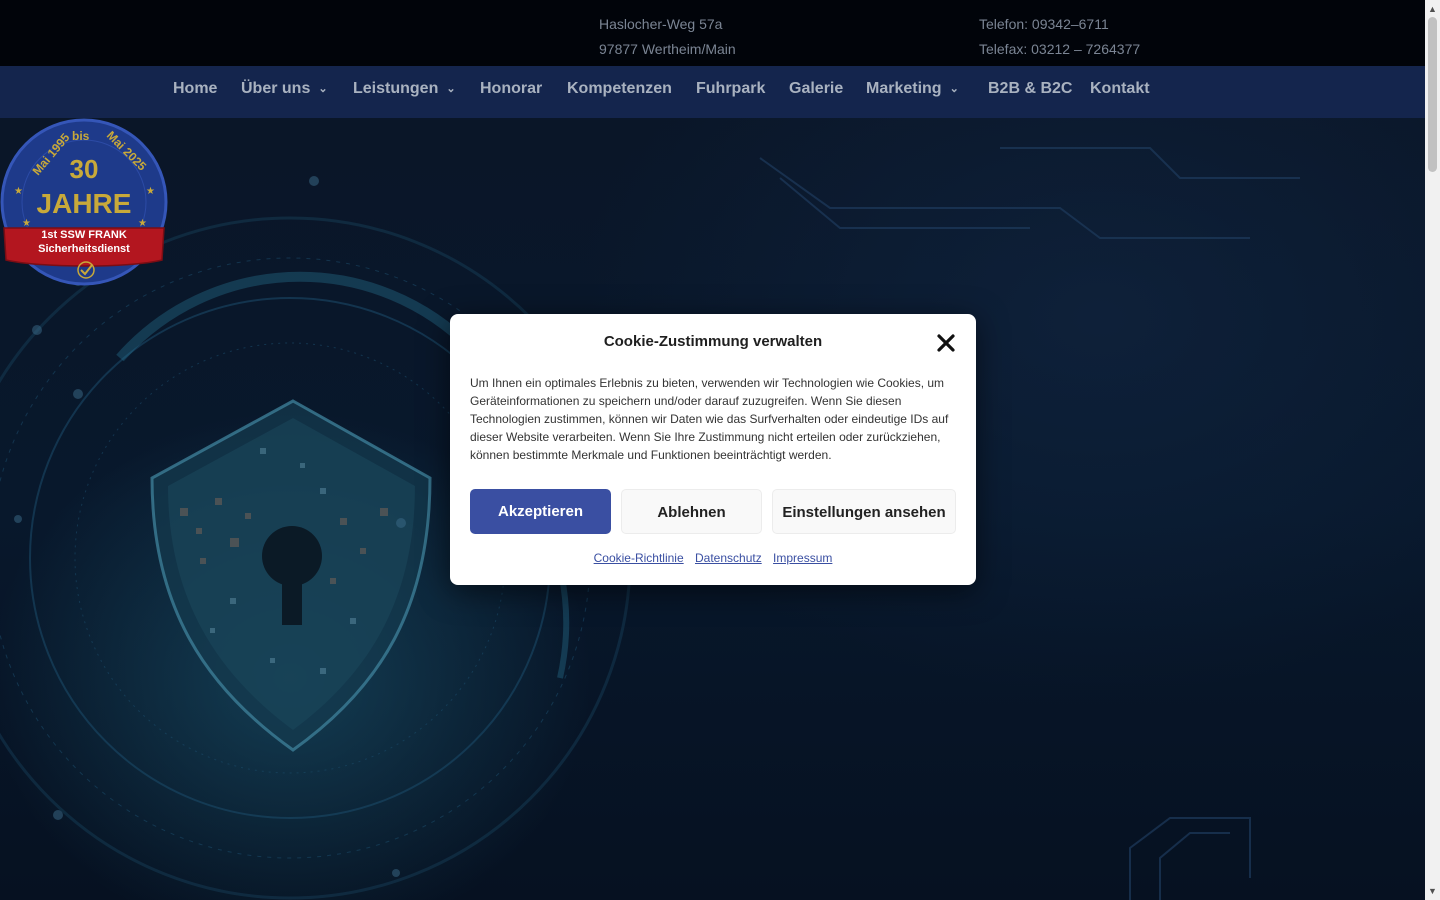 The image size is (1440, 900). I want to click on nav-item-kontakt: Kontakt, so click(1120, 89).